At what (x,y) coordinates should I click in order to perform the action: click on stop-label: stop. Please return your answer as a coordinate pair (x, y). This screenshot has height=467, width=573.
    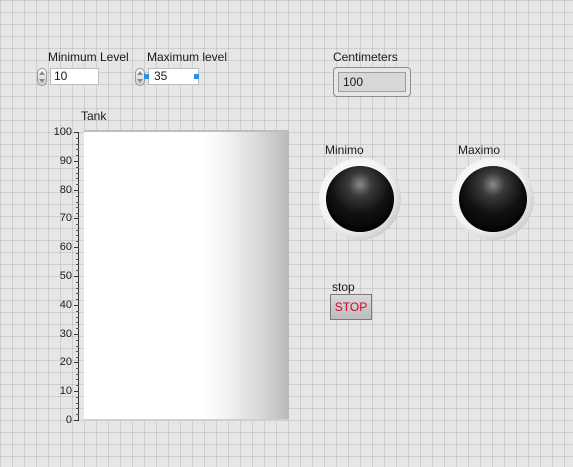
    Looking at the image, I should click on (343, 287).